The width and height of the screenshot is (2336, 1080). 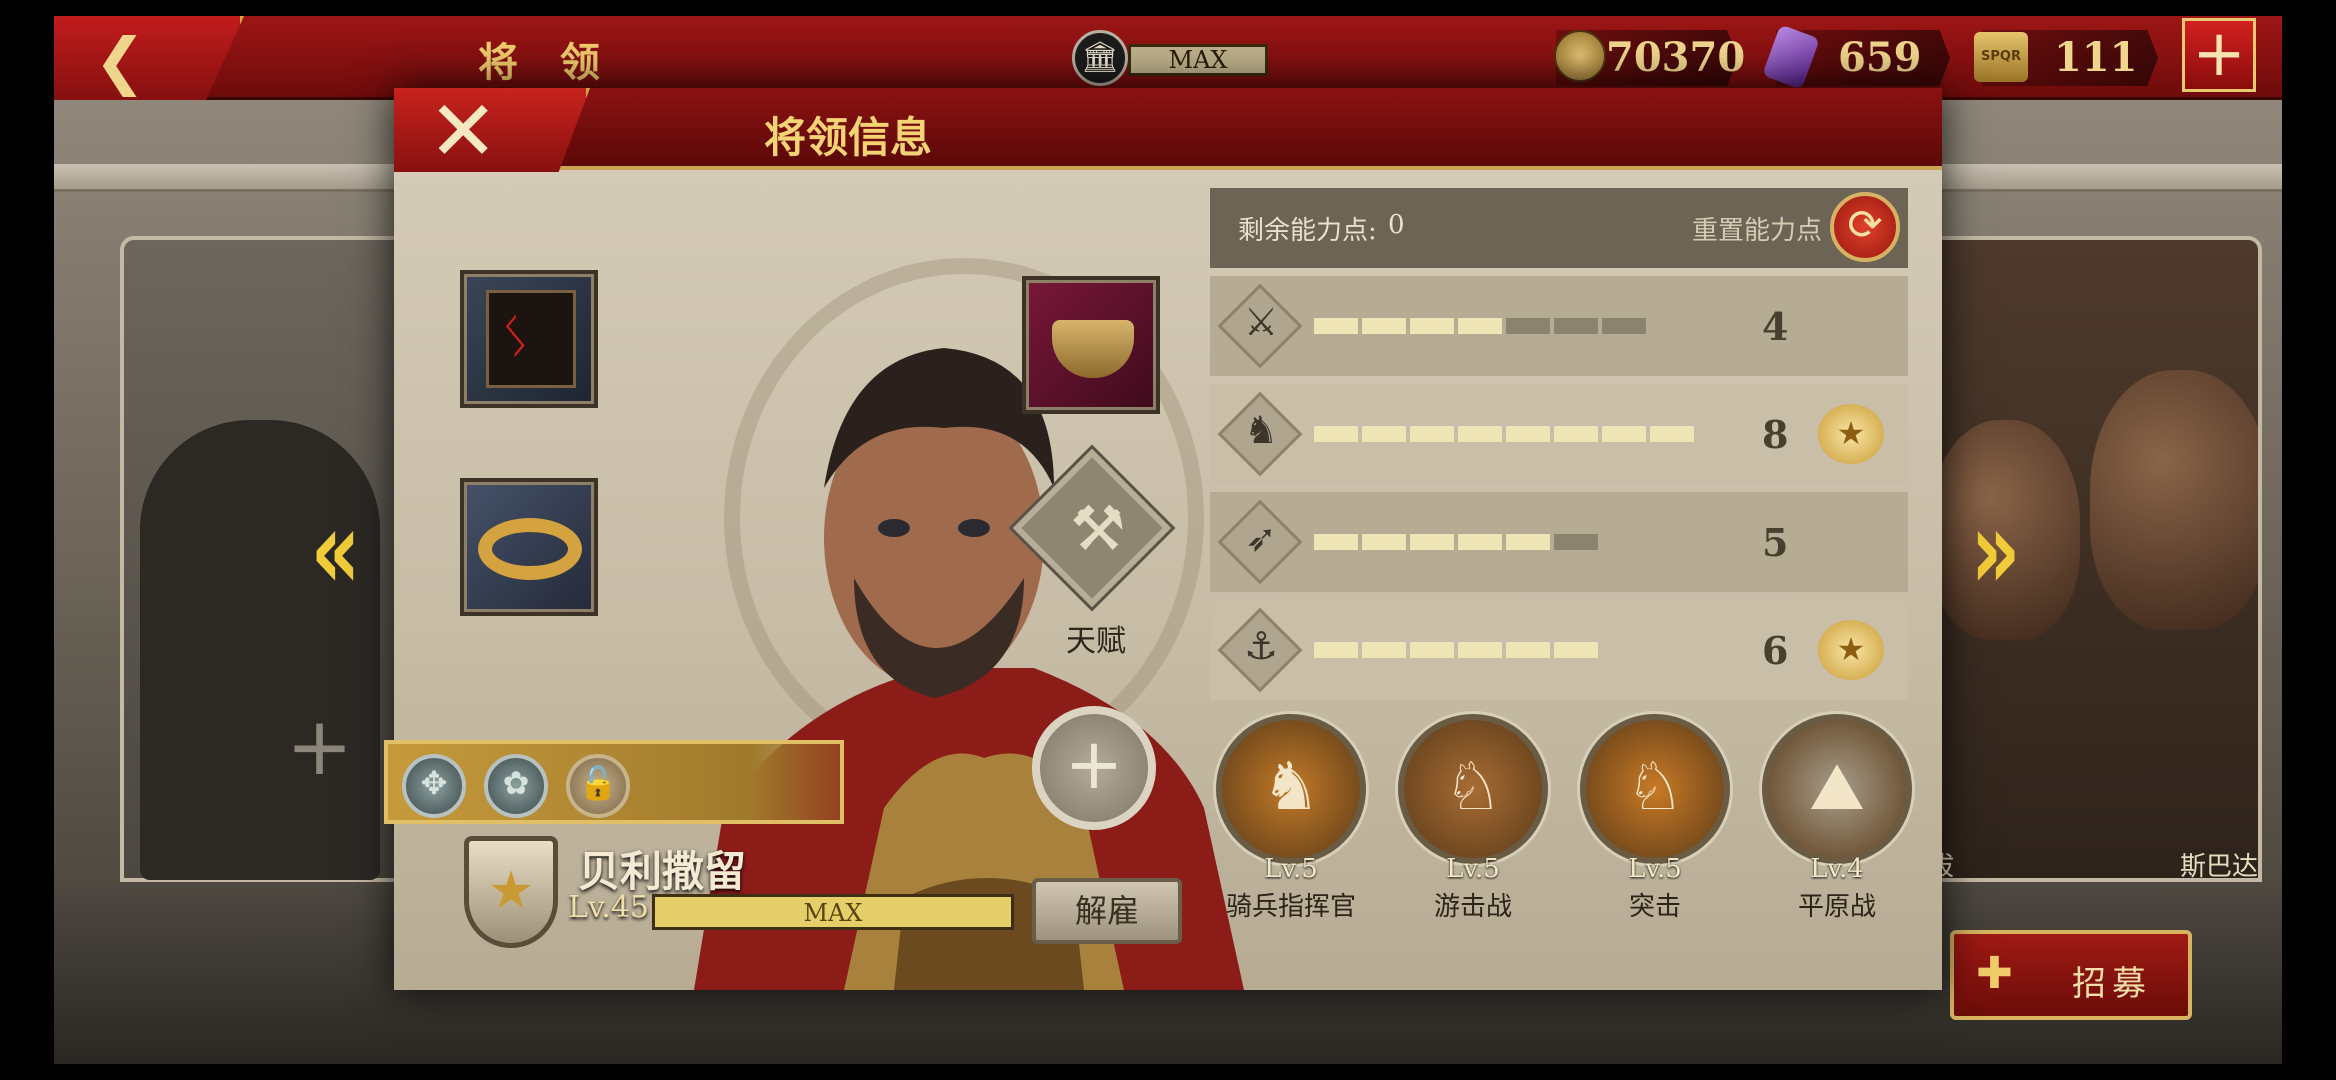 What do you see at coordinates (1559, 228) in the screenshot?
I see `ability-points-row: 剩余能力点: 0 重置能力点 ⟳` at bounding box center [1559, 228].